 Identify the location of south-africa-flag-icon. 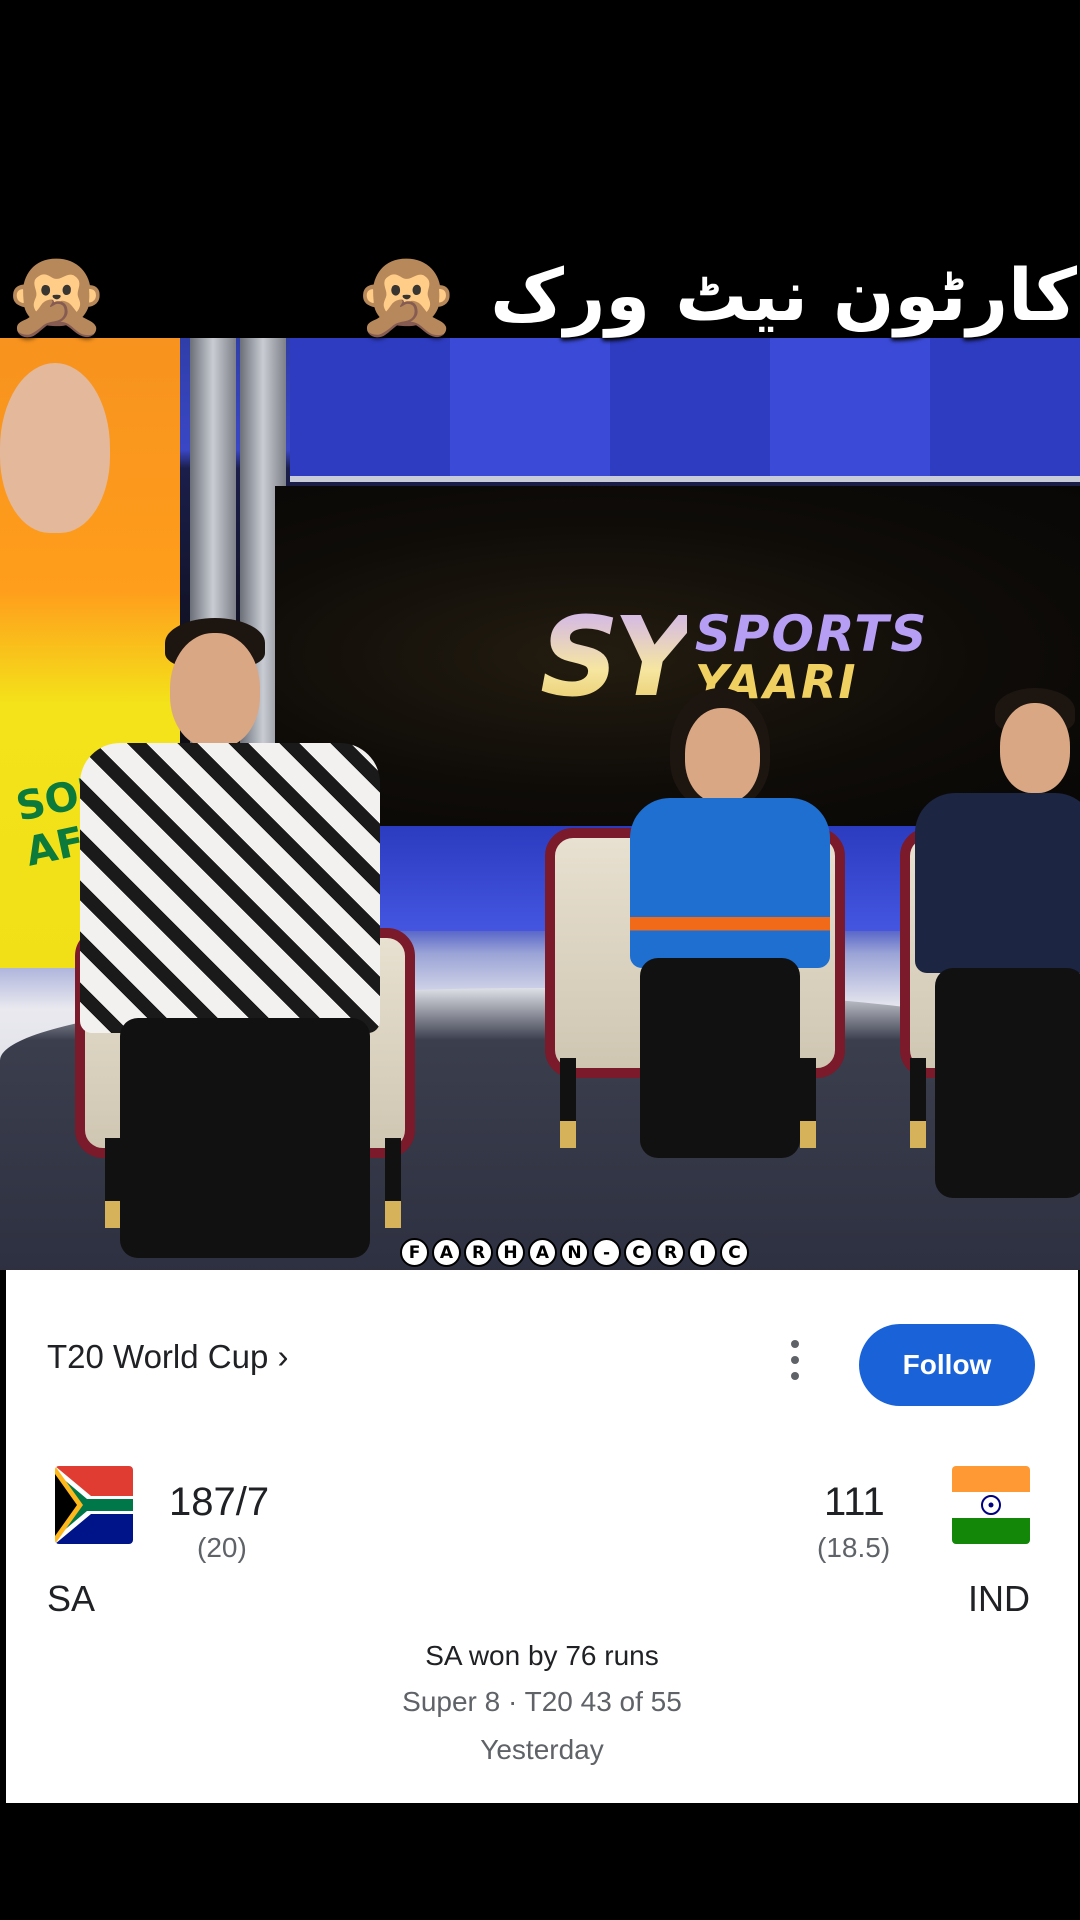
(94, 1505).